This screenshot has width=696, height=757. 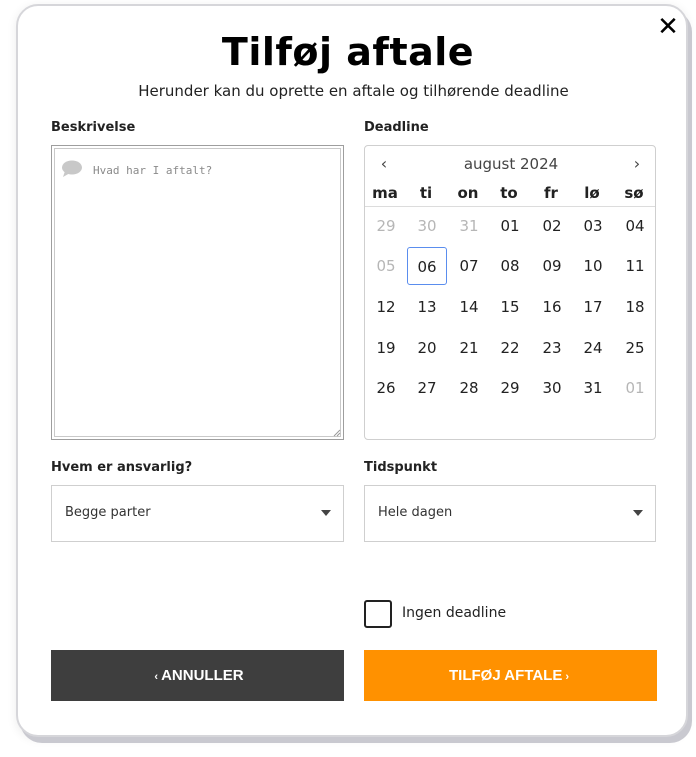 What do you see at coordinates (551, 193) in the screenshot?
I see `calendar-weekday: fr` at bounding box center [551, 193].